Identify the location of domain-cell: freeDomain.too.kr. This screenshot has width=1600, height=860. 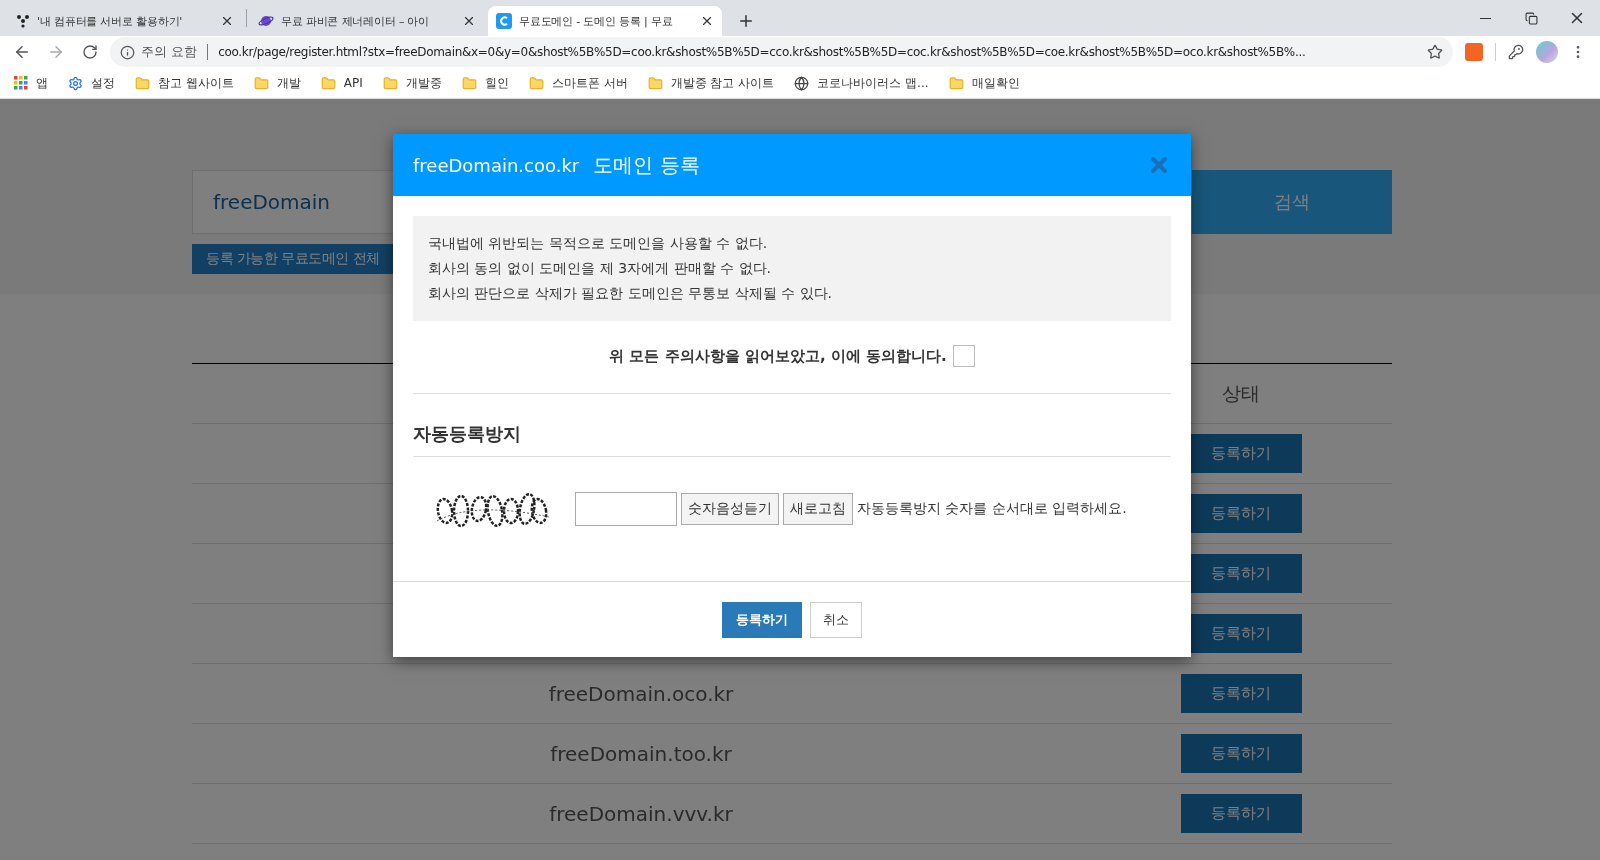
(641, 753).